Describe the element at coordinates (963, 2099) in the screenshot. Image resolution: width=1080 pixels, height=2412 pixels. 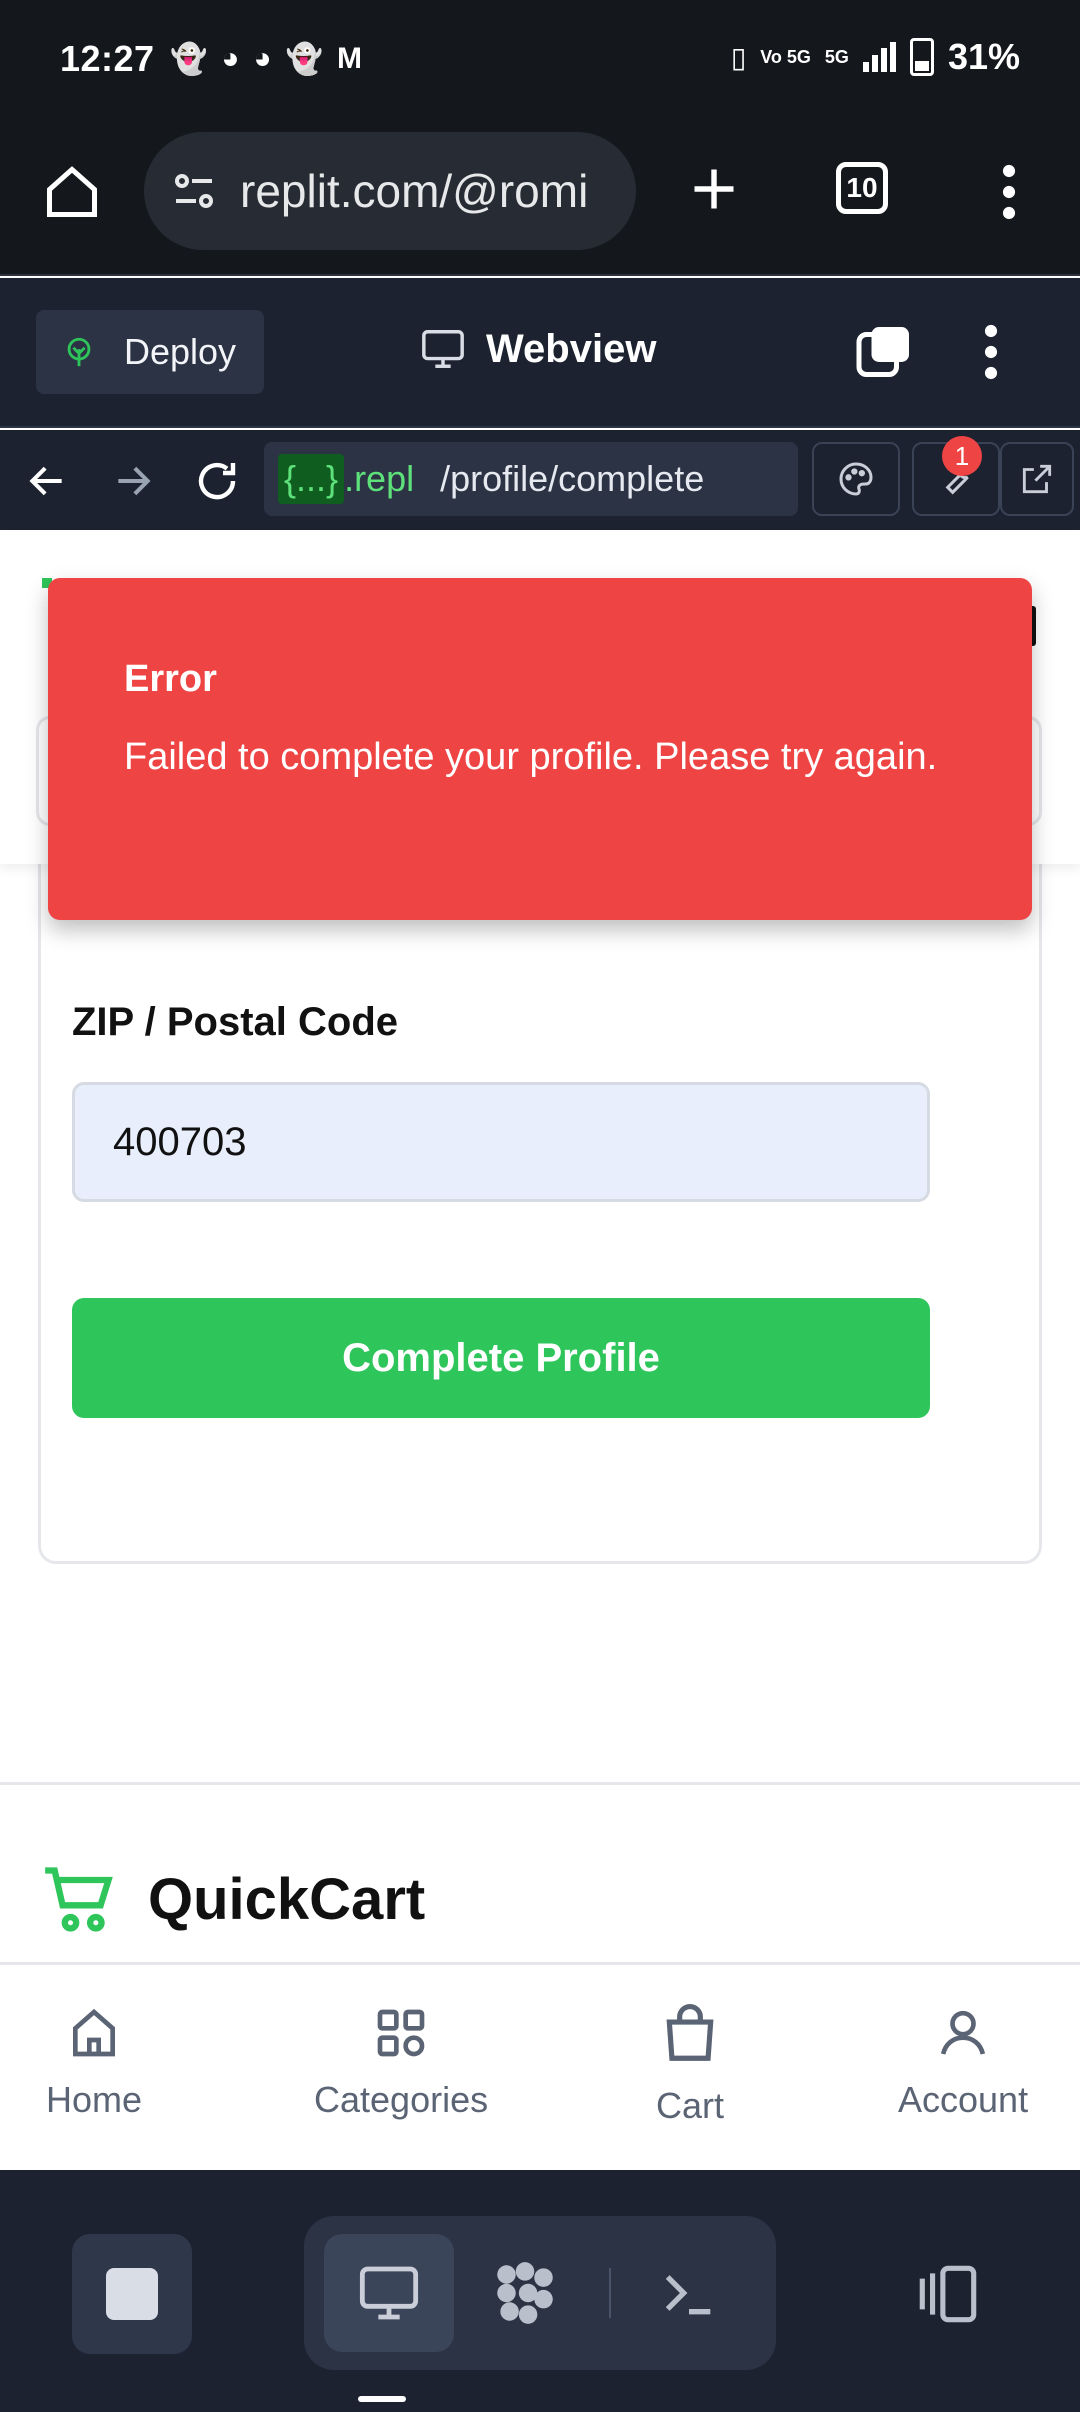
I see `nav-label-account: Account` at that location.